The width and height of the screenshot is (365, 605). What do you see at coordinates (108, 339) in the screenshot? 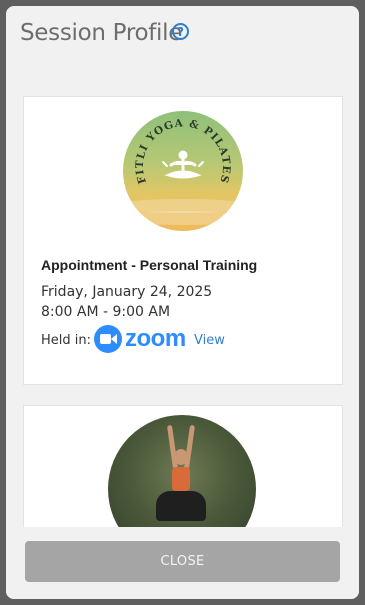
I see `zoom-camera-icon` at bounding box center [108, 339].